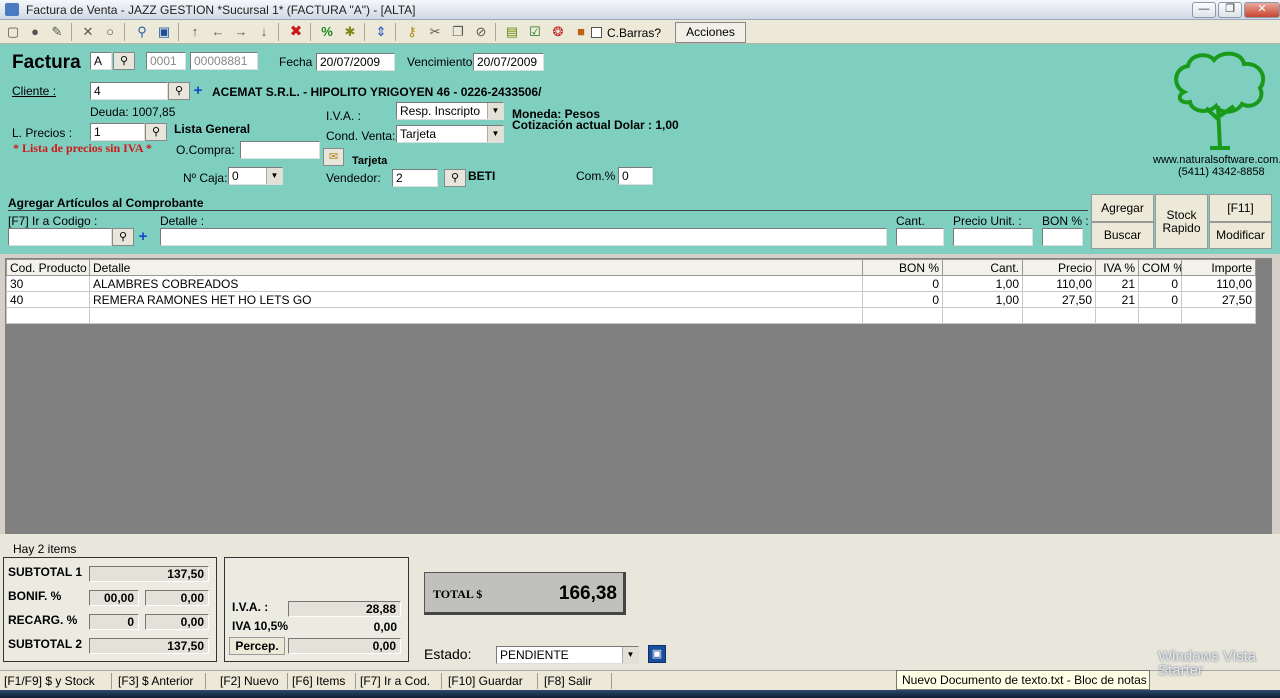  I want to click on add-cliente-icon: +, so click(198, 91).